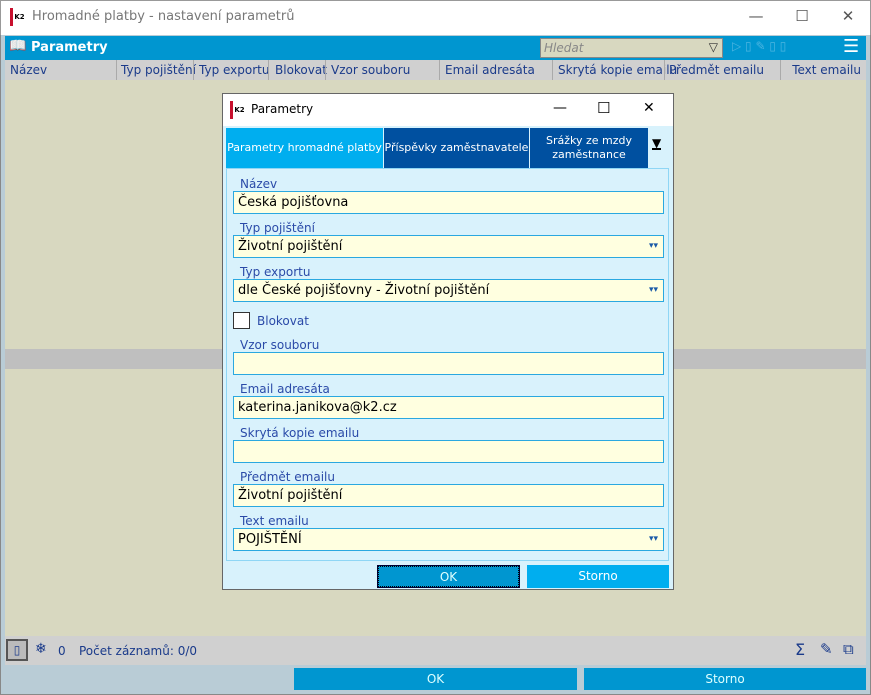 Image resolution: width=871 pixels, height=695 pixels. Describe the element at coordinates (270, 539) in the screenshot. I see `text-emailu-value: POJIŠTĚNÍ` at that location.